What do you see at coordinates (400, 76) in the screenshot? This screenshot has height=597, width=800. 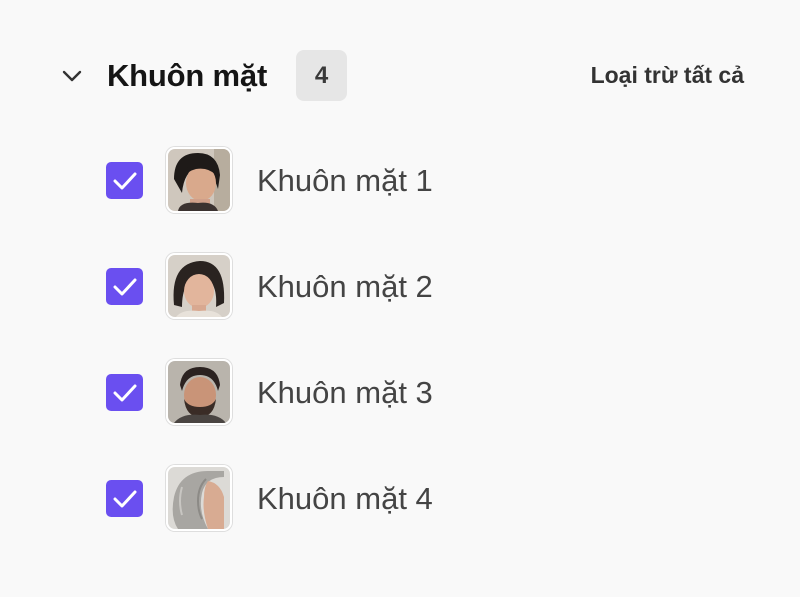 I see `faces-section-header: Khuôn mặt 4 Loại trừ tất cả` at bounding box center [400, 76].